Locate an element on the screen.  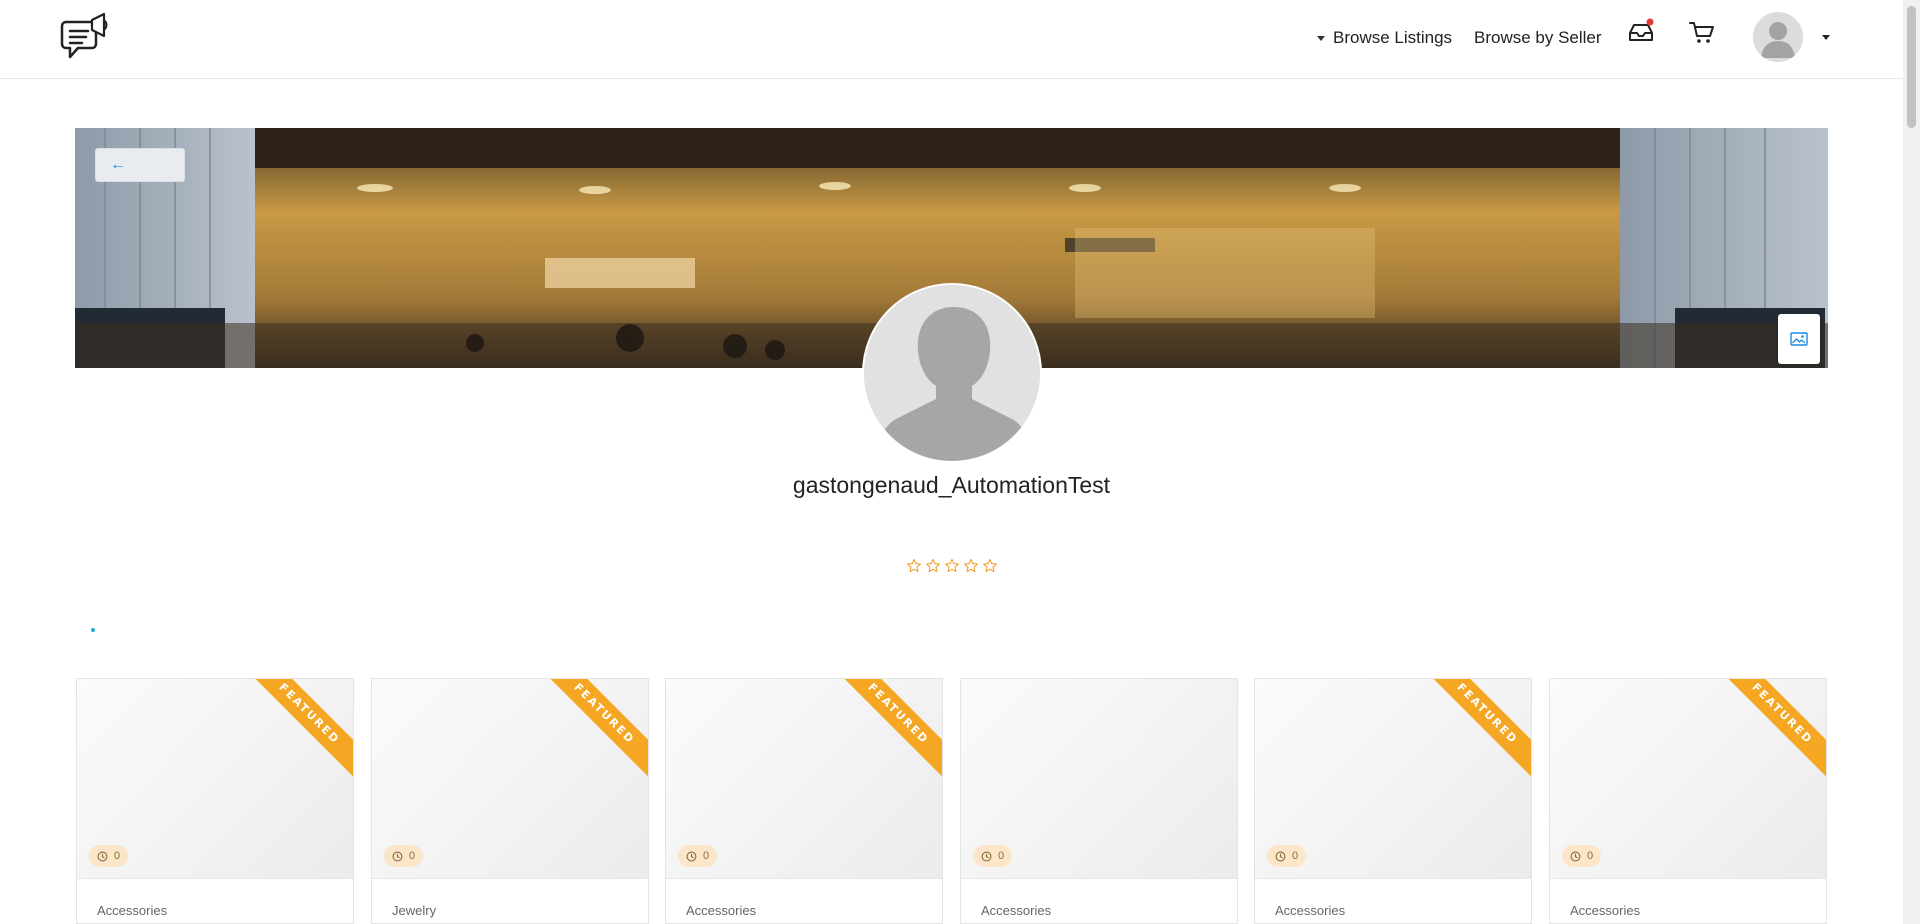
rating-stars is located at coordinates (952, 566).